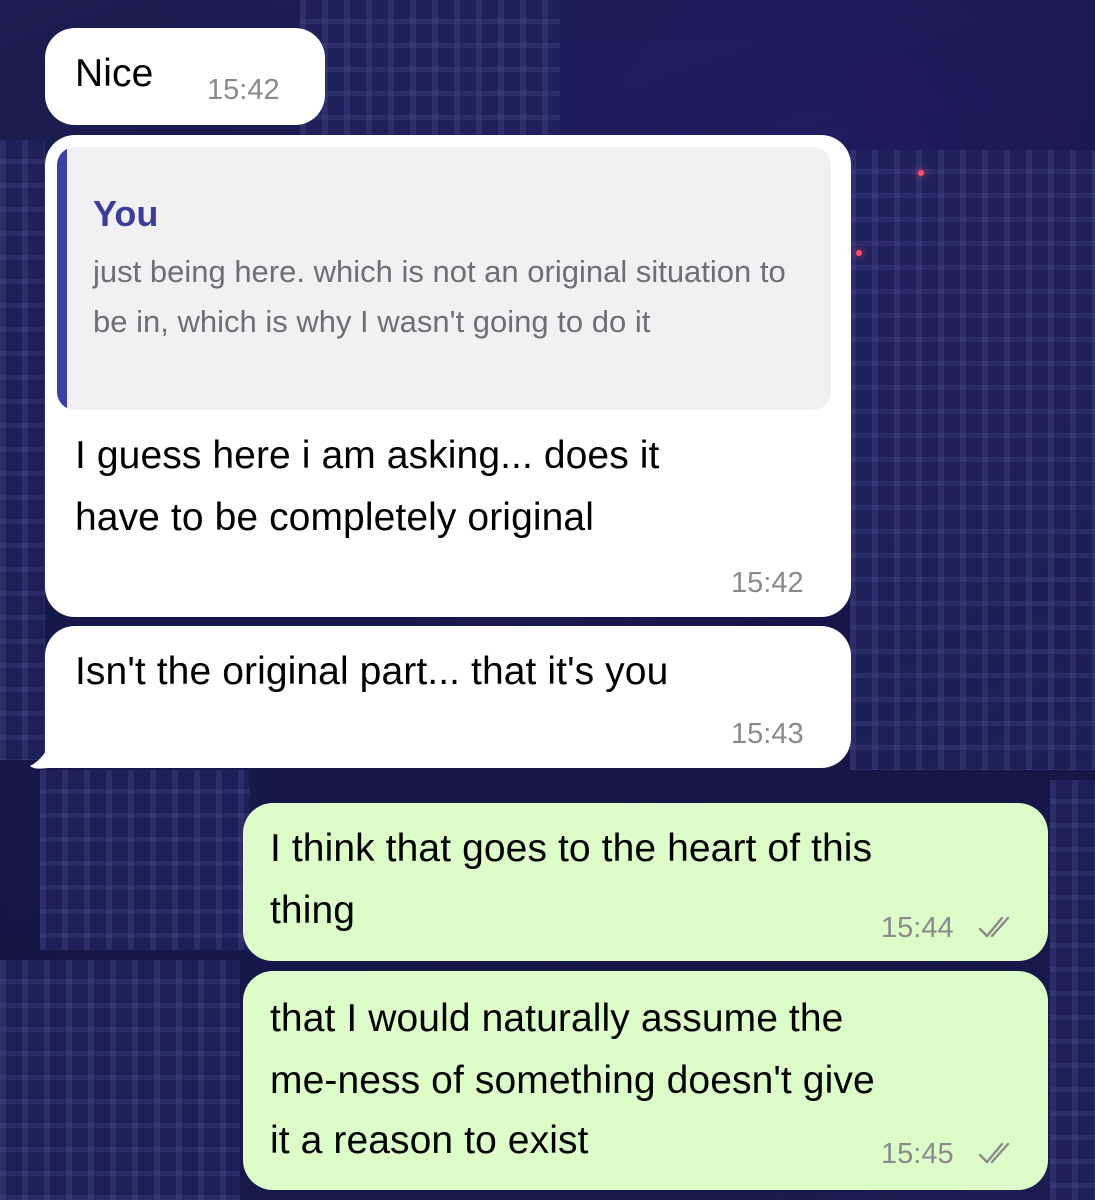 This screenshot has height=1200, width=1095. What do you see at coordinates (114, 73) in the screenshot?
I see `message-text: Nice` at bounding box center [114, 73].